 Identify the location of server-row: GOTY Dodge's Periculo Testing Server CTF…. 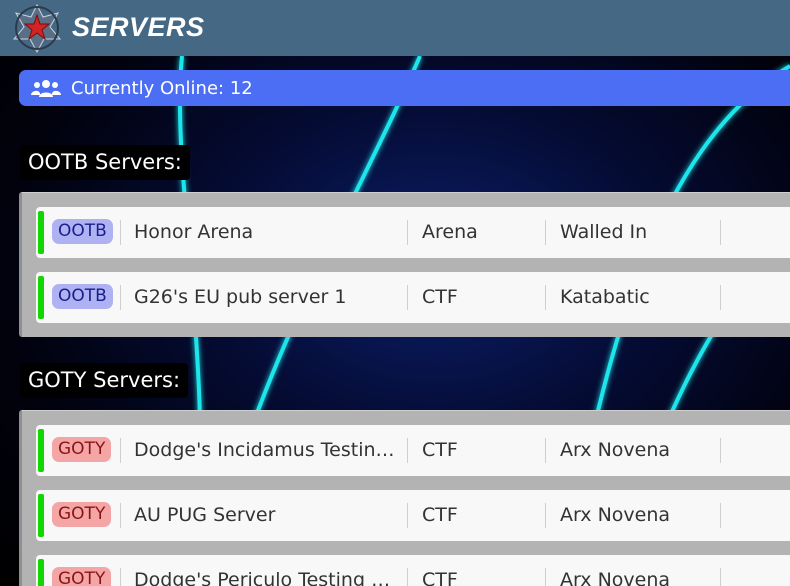
(413, 570).